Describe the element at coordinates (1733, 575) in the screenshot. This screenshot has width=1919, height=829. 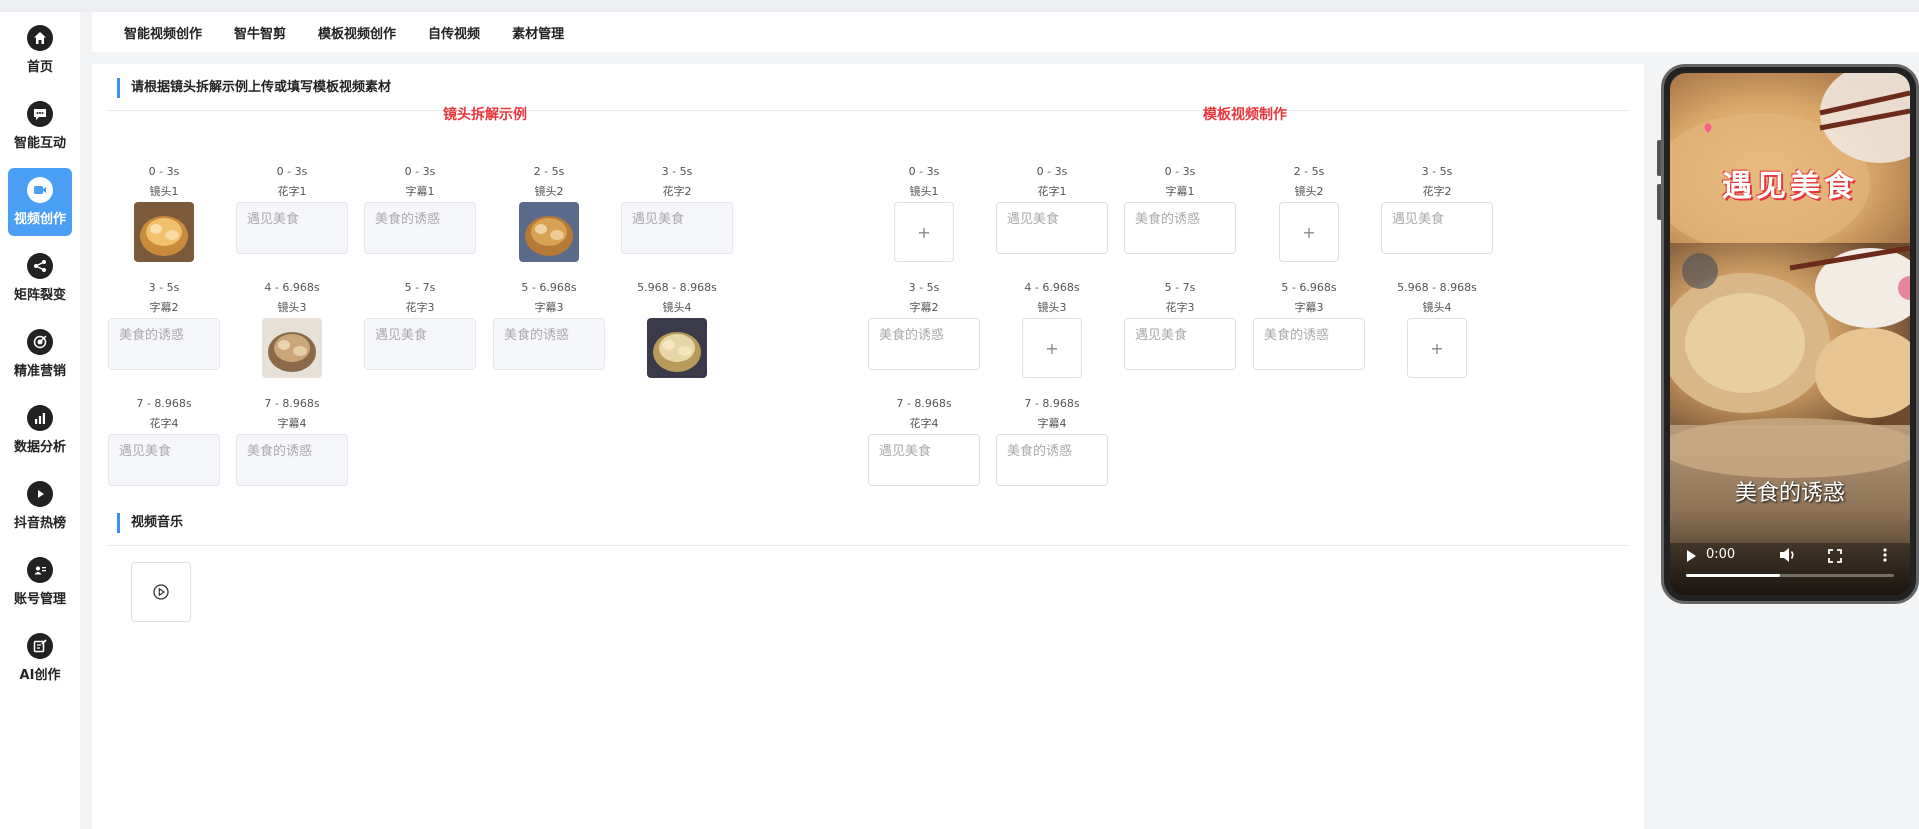
I see `video-progress-fill` at that location.